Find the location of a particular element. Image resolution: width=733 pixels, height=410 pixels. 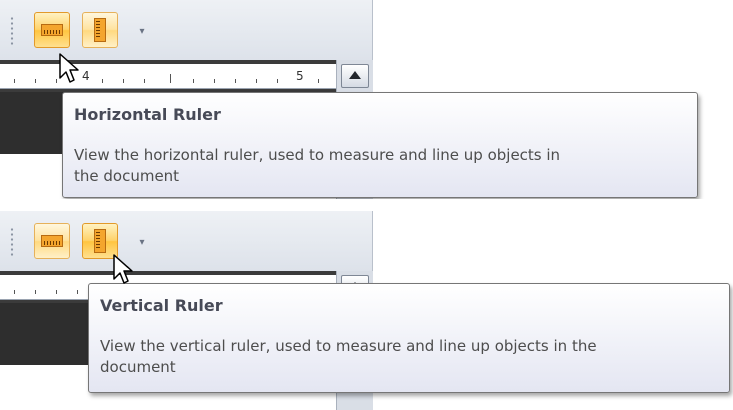

tooltip-title: Vertical Ruler is located at coordinates (161, 305).